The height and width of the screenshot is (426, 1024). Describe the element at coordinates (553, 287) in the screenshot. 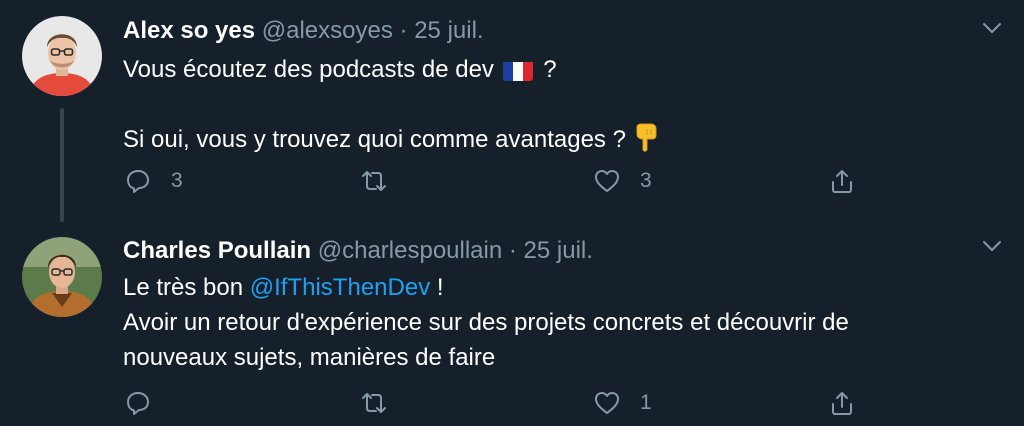

I see `tweet-text-line: Le très bon @IfThisThenDev !` at that location.